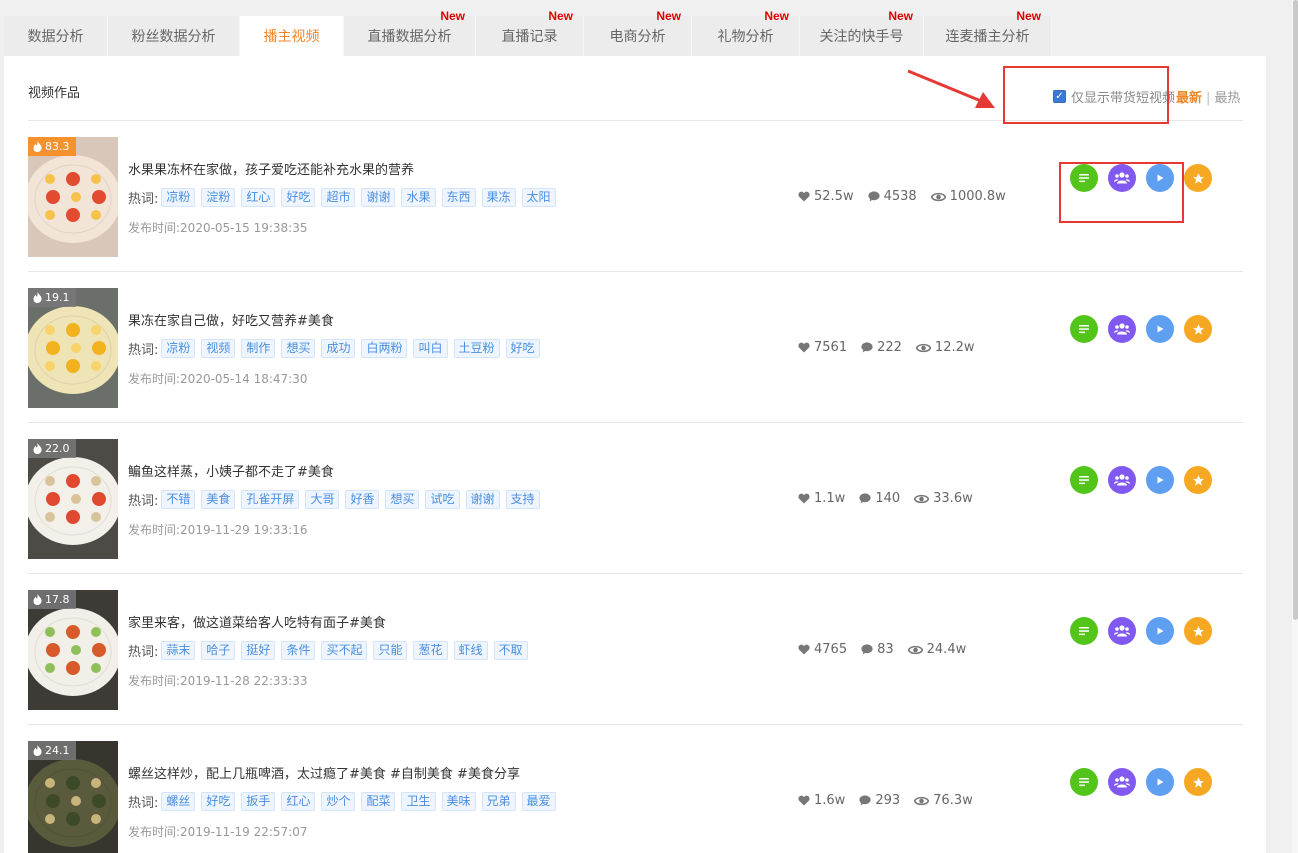  I want to click on tab-live-records: 直播记录 New, so click(530, 32).